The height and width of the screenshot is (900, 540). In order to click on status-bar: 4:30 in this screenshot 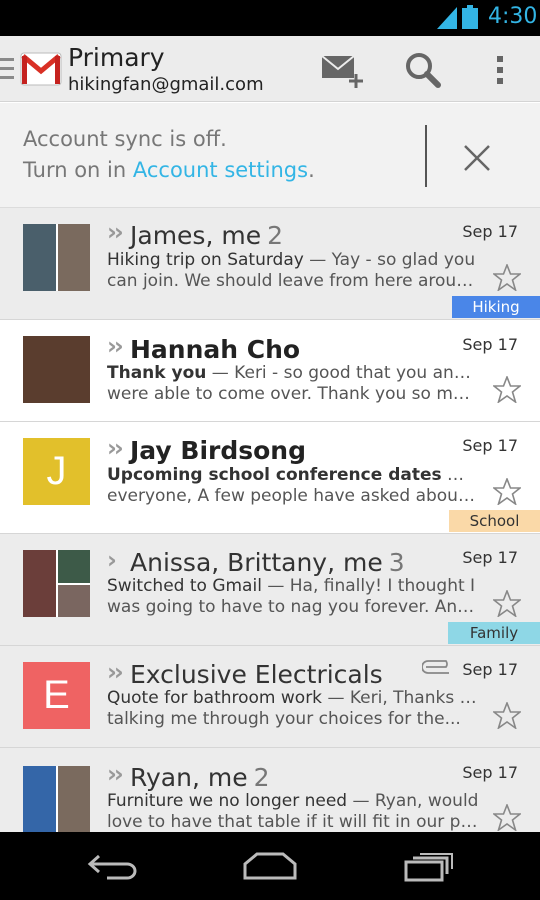, I will do `click(270, 18)`.